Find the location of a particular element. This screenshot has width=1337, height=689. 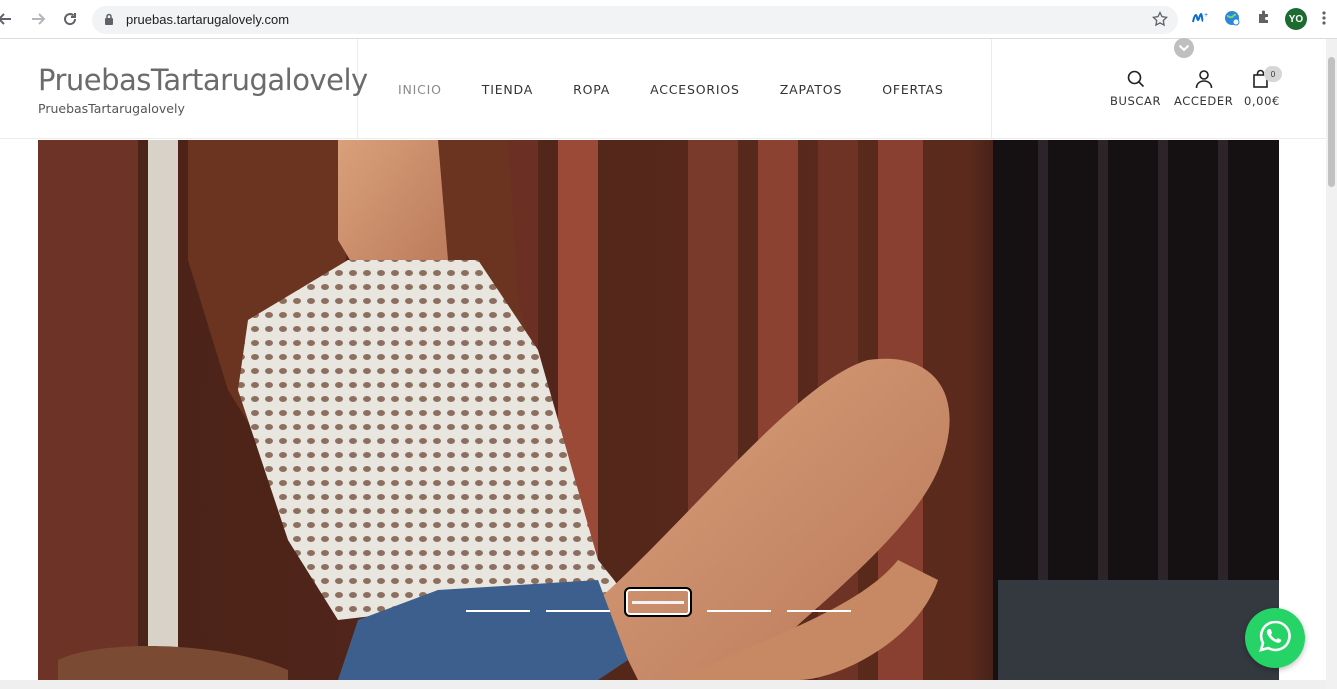

vertical-scrollbar is located at coordinates (1331, 364).